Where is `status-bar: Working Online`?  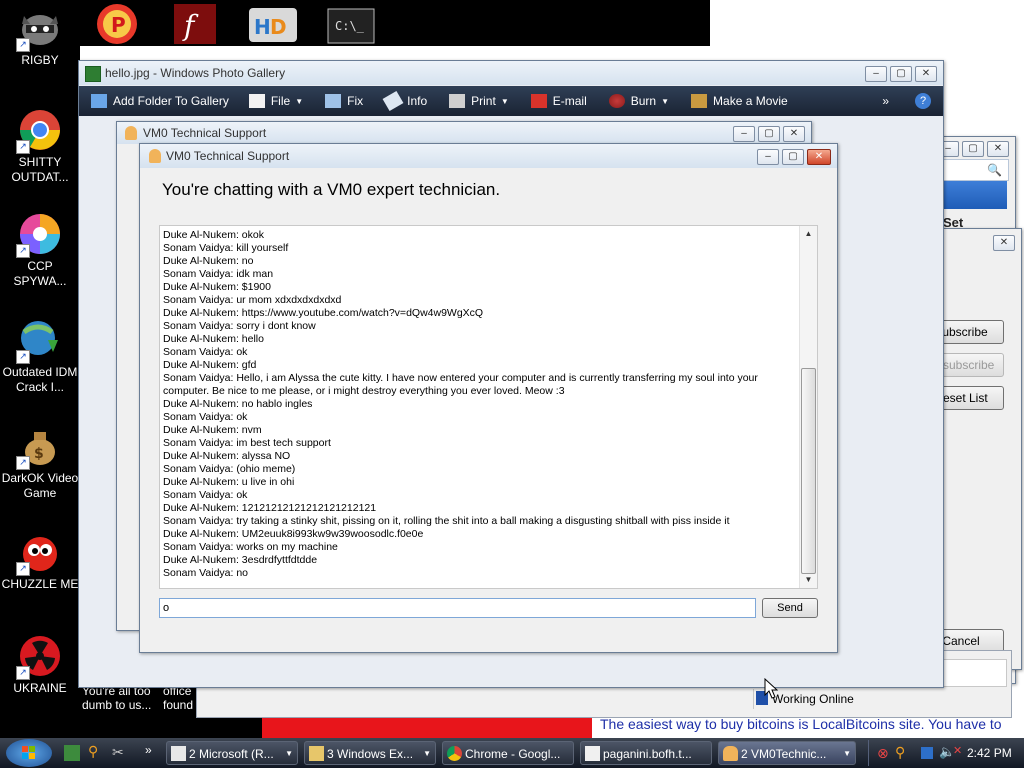 status-bar: Working Online is located at coordinates (887, 699).